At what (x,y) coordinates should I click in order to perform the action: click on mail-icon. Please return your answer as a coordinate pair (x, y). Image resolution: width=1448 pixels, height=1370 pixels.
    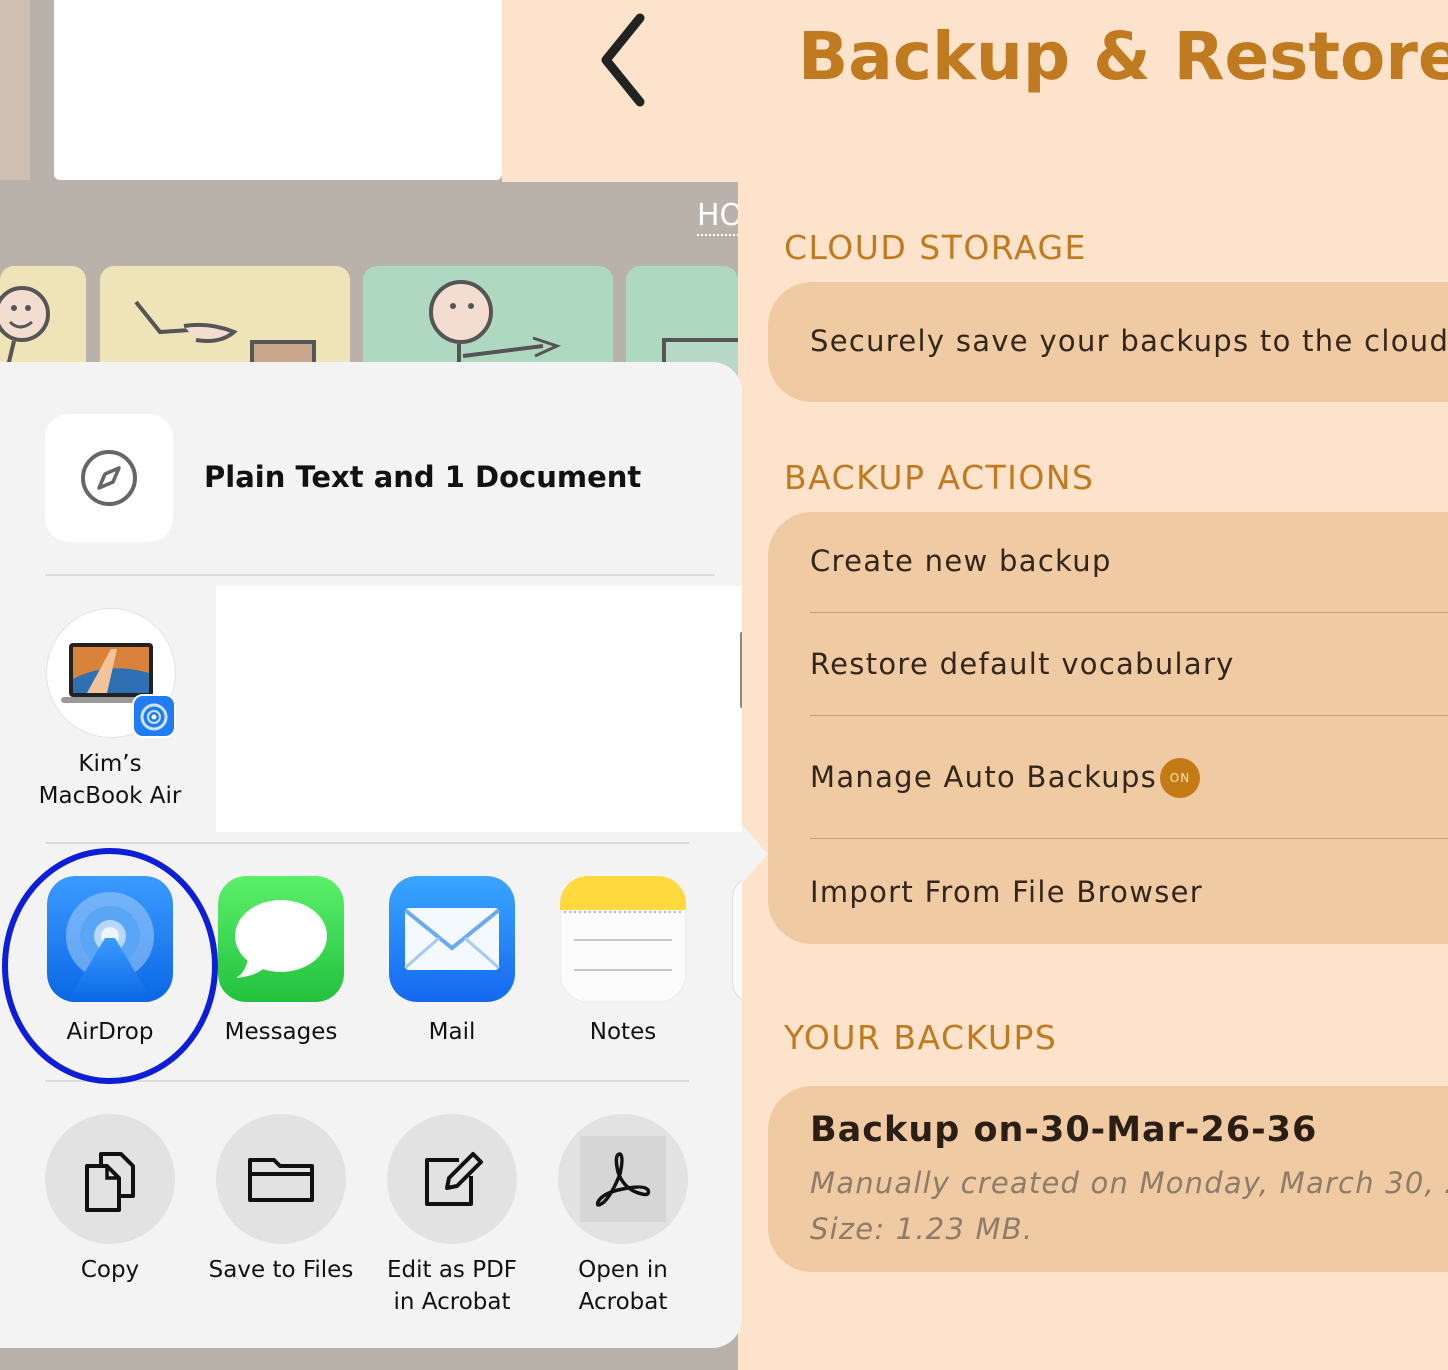
    Looking at the image, I should click on (452, 939).